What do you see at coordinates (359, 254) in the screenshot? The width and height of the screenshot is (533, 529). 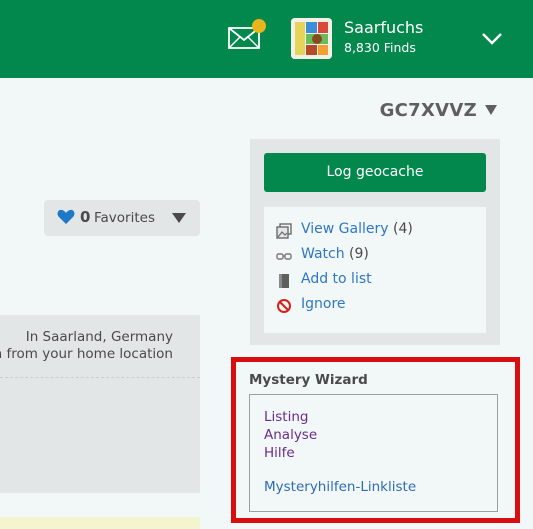 I see `watch-count: (9)` at bounding box center [359, 254].